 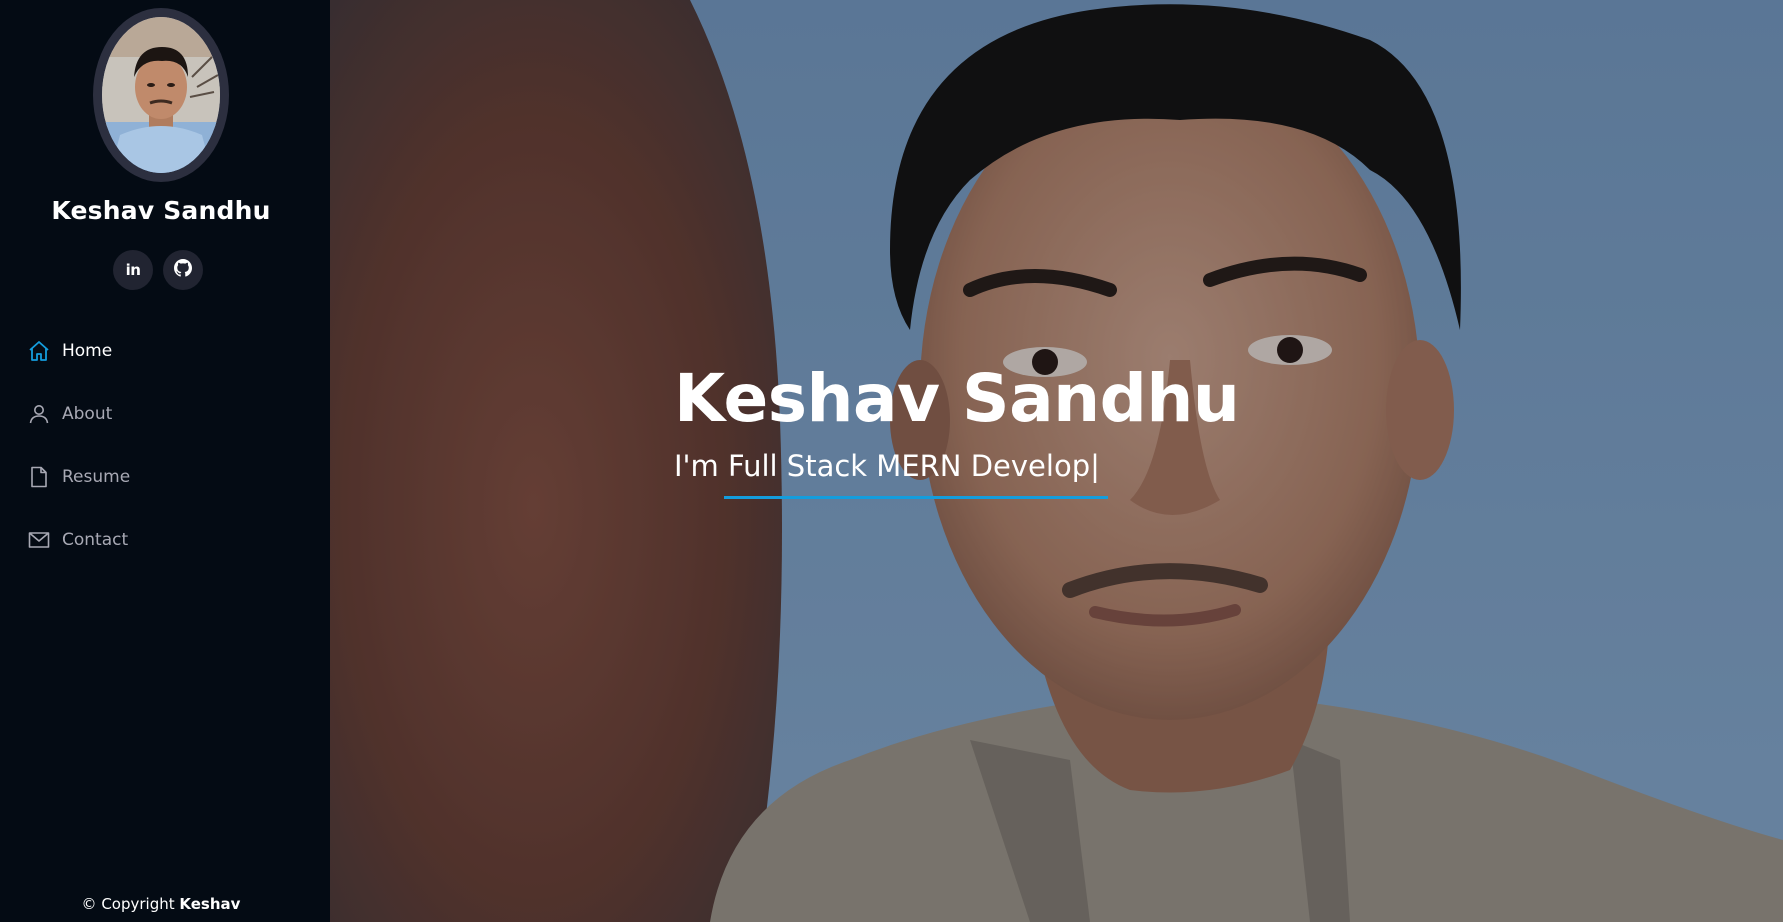 I want to click on profile-avatar, so click(x=161, y=95).